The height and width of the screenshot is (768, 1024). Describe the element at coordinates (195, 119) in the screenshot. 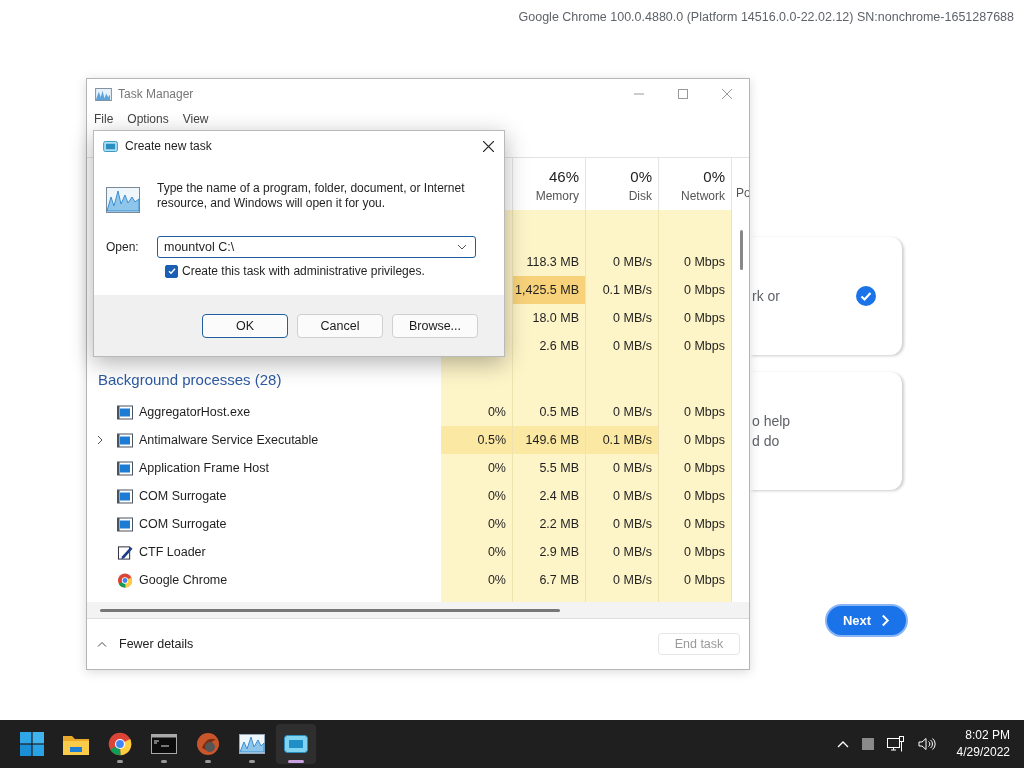

I see `menu-item: View` at that location.